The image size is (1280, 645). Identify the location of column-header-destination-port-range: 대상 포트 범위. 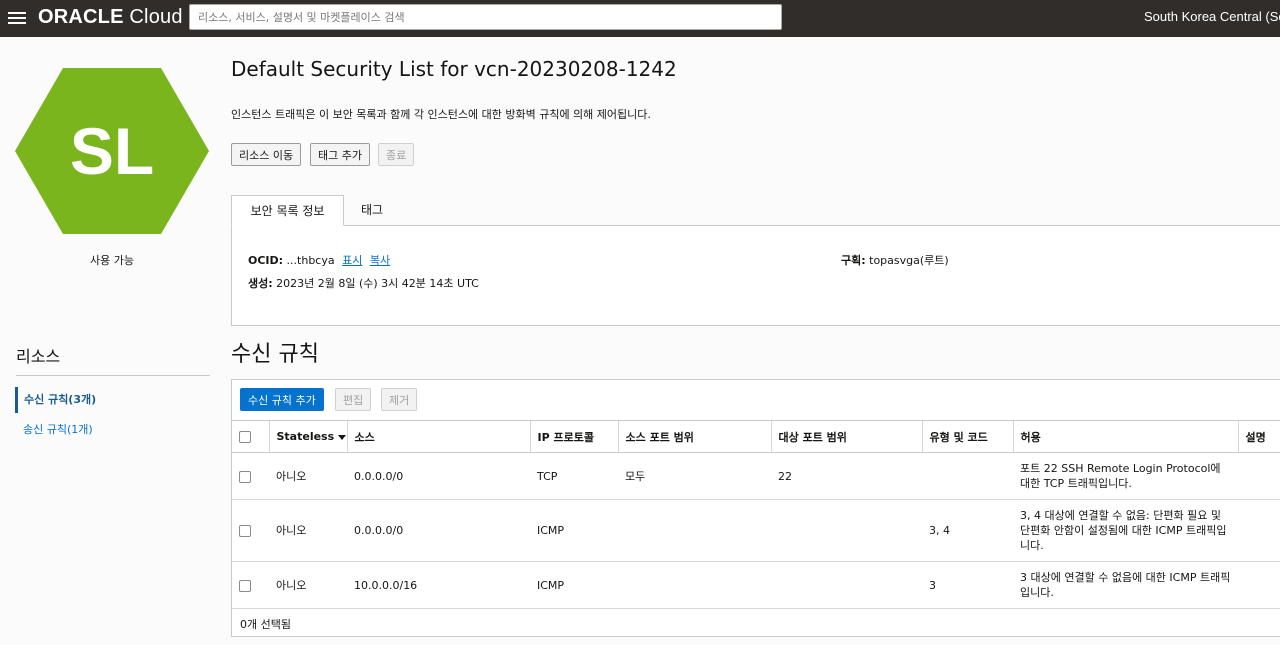
(846, 436).